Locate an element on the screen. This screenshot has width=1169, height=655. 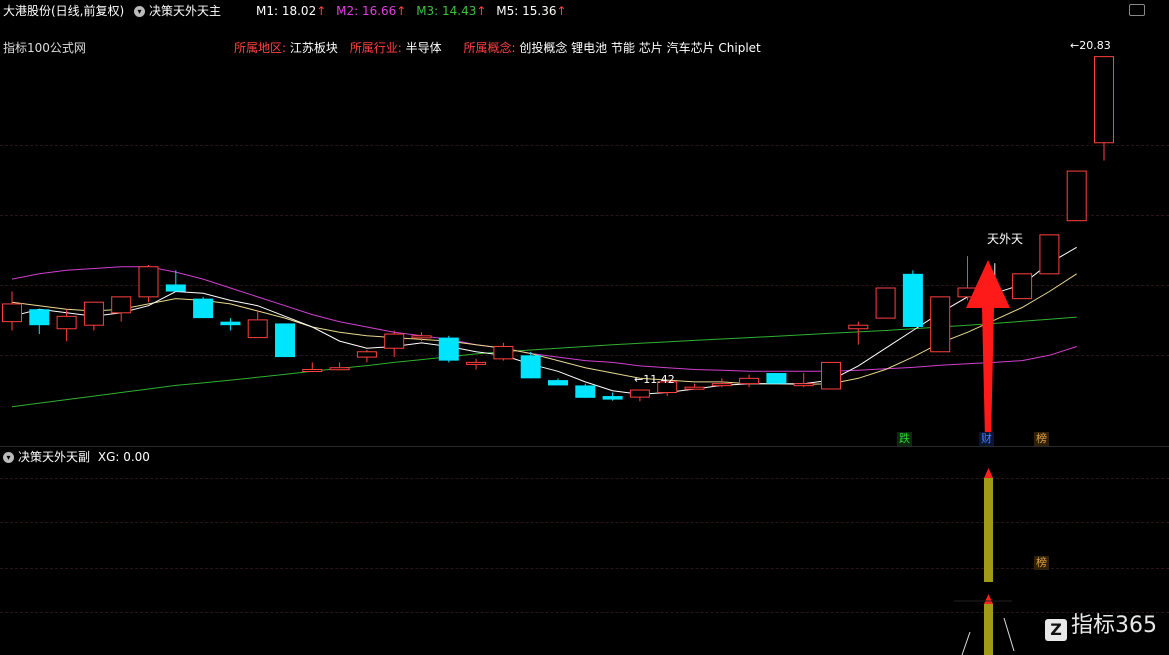
high-price-value: 20.83 is located at coordinates (1095, 45).